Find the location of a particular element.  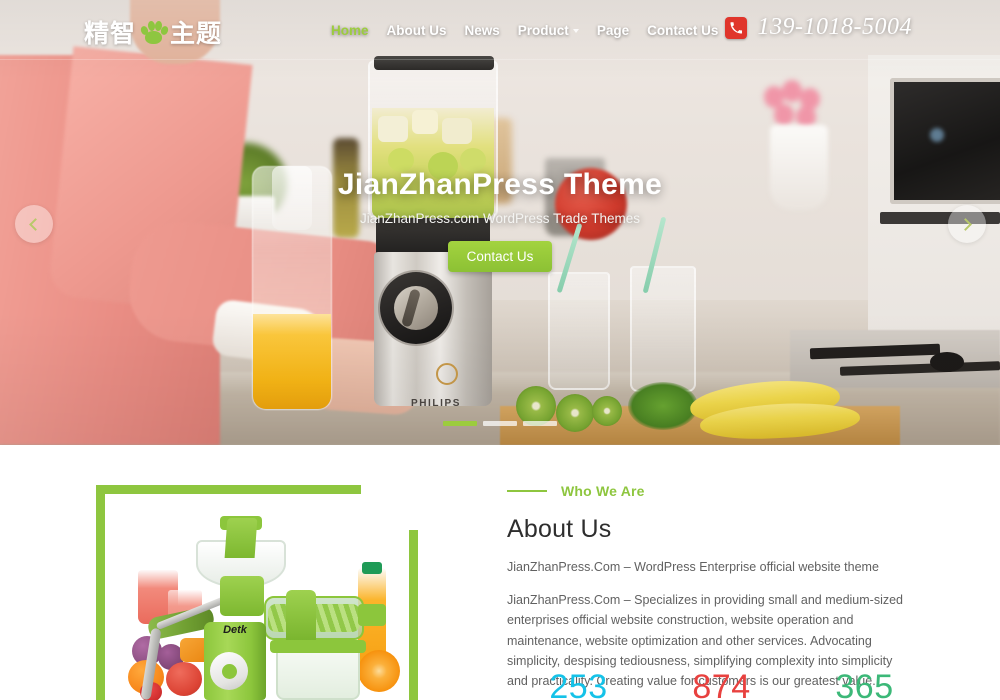

nav-label-news: News is located at coordinates (482, 30).